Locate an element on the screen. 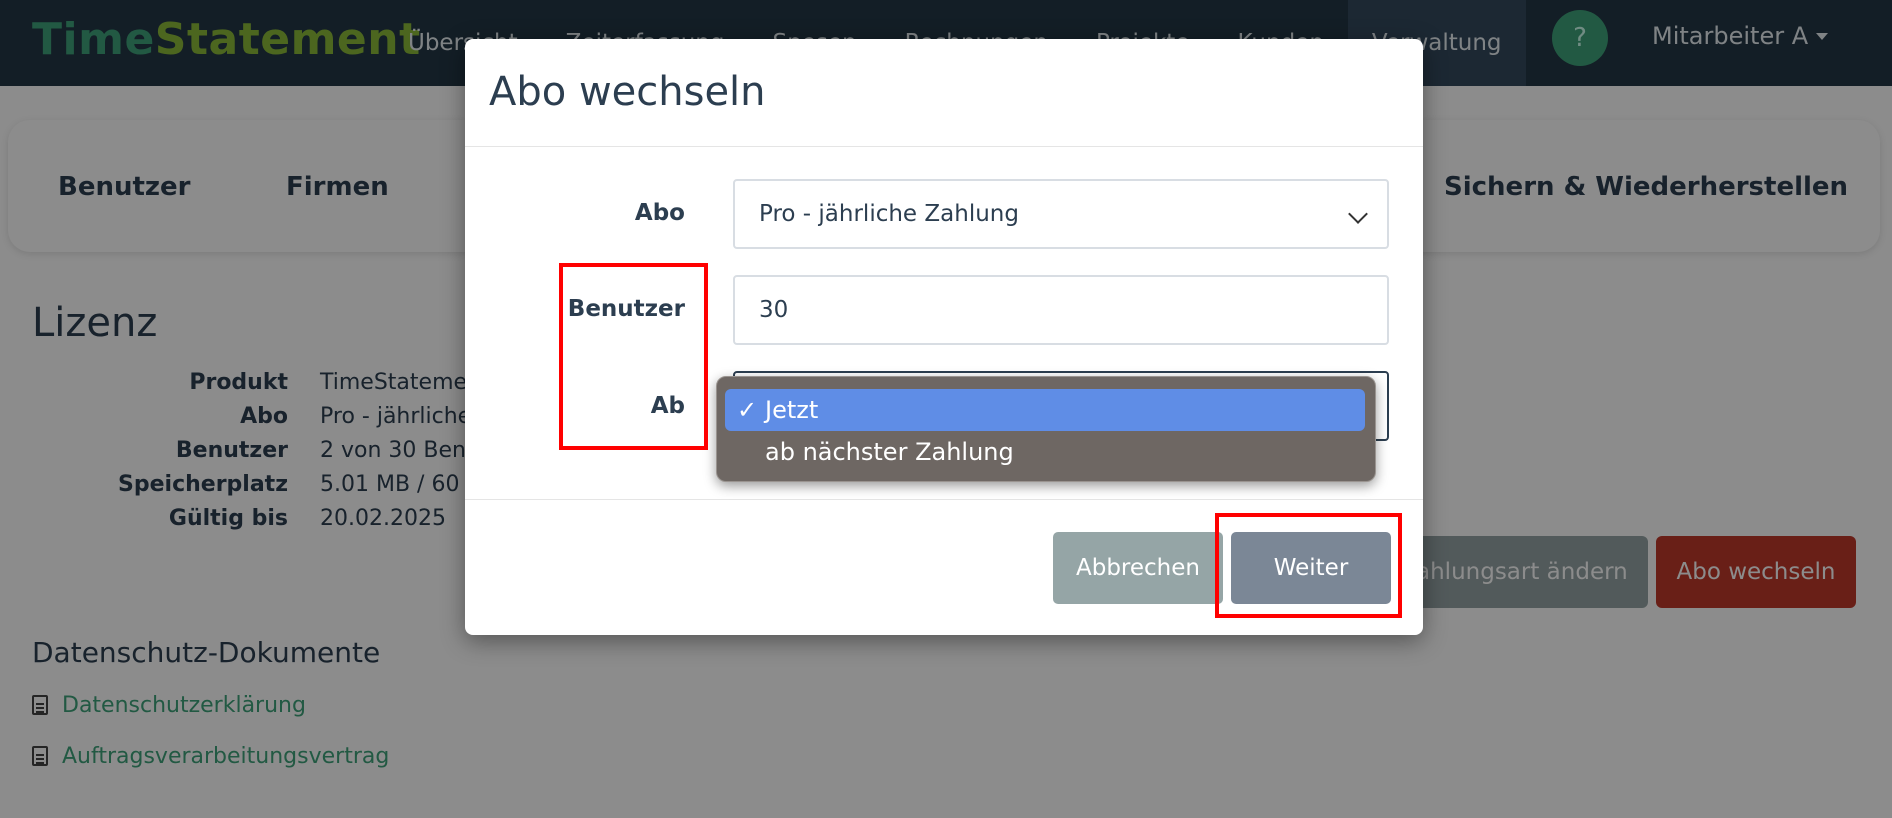  modal-footer-divider is located at coordinates (944, 499).